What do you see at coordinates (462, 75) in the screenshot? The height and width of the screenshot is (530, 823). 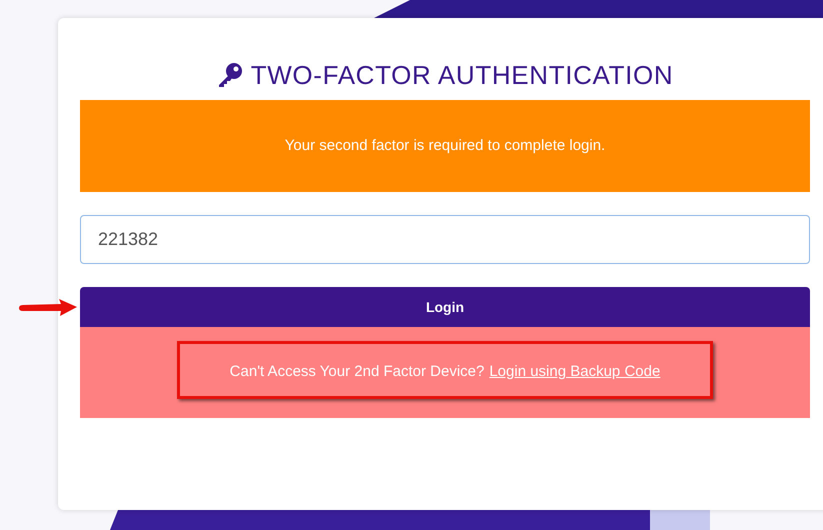 I see `page-title: TWO-FACTOR AUTHENTICATION` at bounding box center [462, 75].